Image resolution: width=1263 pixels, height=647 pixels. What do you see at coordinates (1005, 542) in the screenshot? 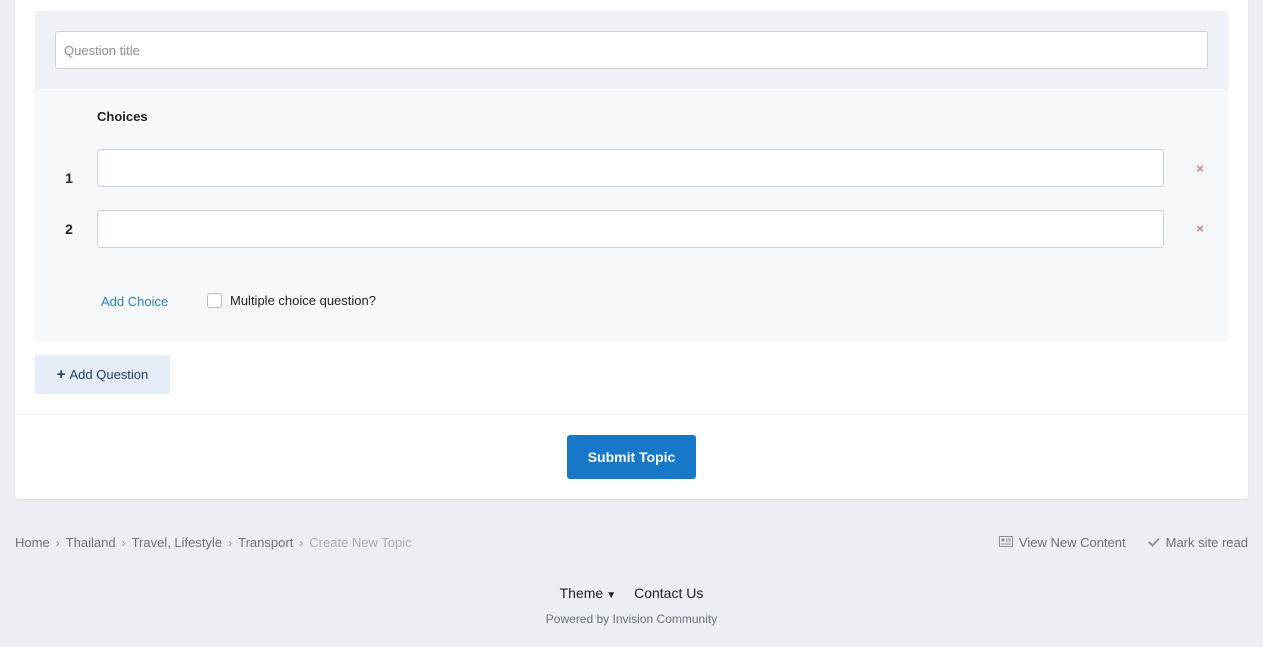
I see `newspaper-icon` at bounding box center [1005, 542].